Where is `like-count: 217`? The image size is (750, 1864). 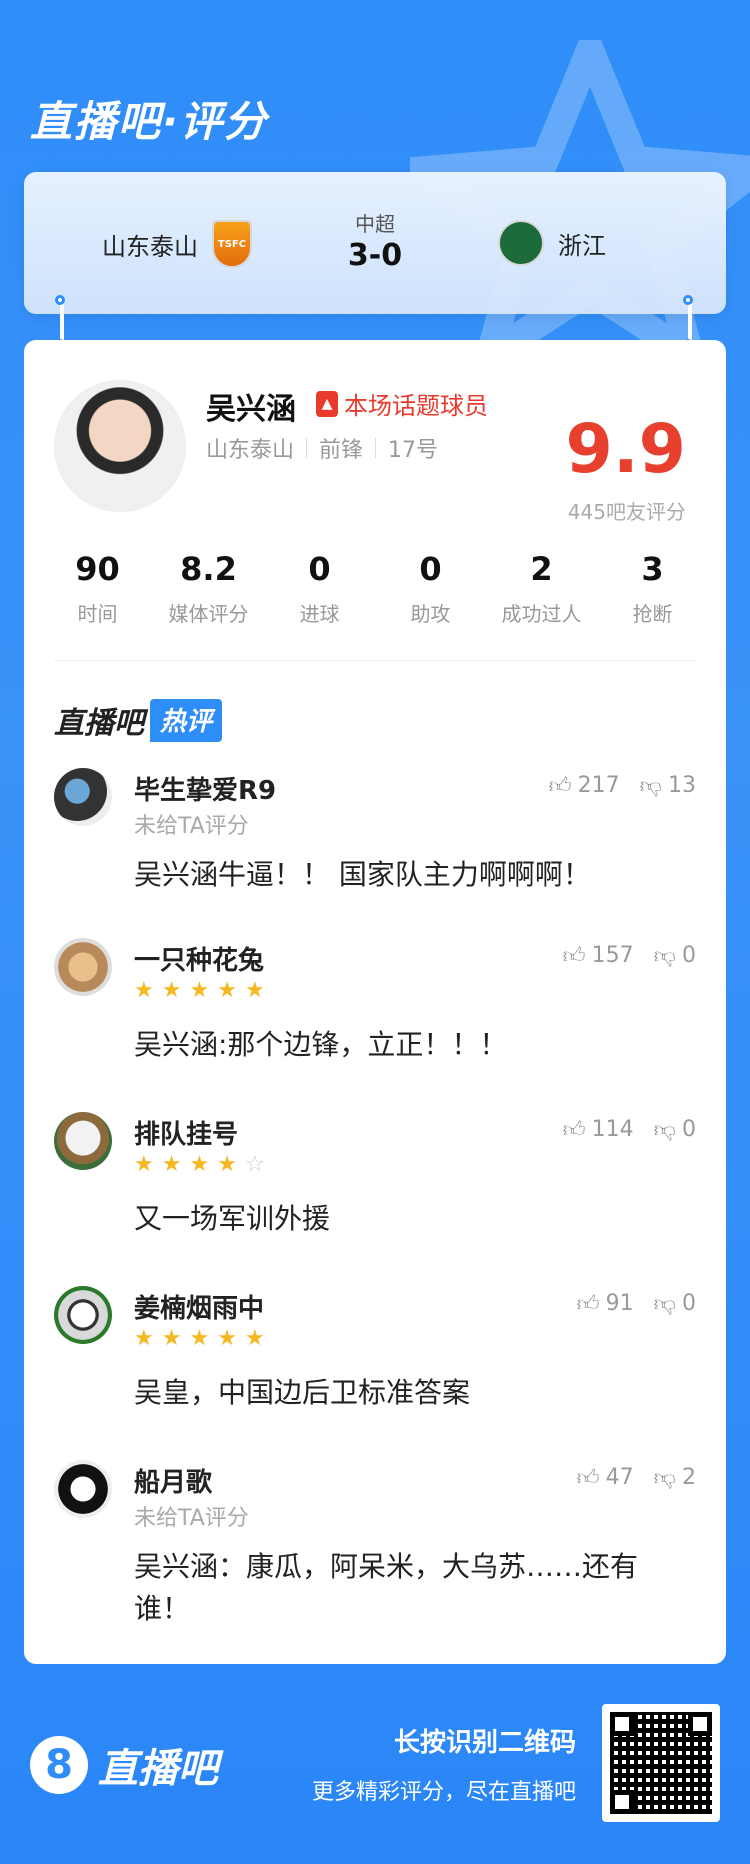
like-count: 217 is located at coordinates (598, 785).